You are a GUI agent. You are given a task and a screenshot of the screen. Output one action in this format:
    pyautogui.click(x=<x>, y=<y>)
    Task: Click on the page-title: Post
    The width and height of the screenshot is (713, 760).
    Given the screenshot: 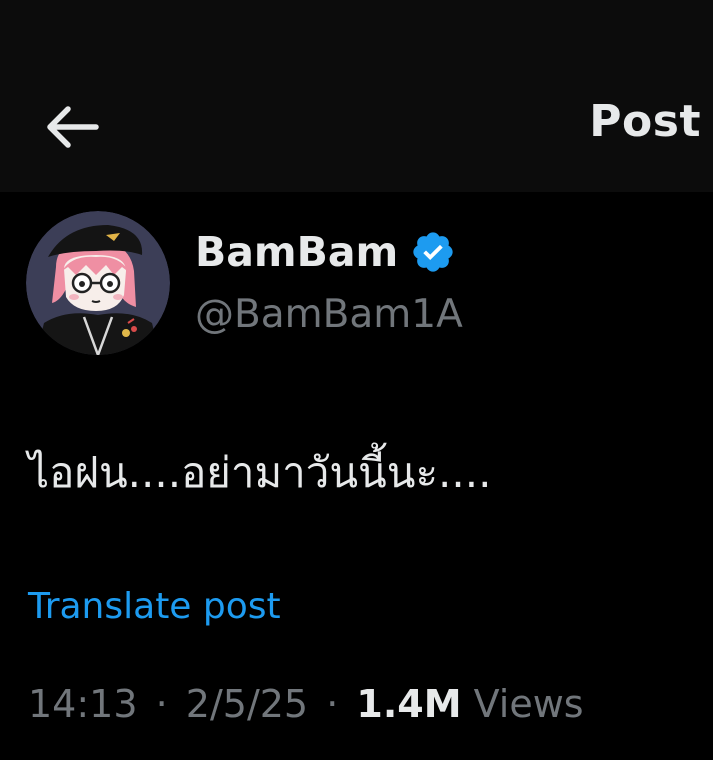 What is the action you would take?
    pyautogui.click(x=645, y=121)
    